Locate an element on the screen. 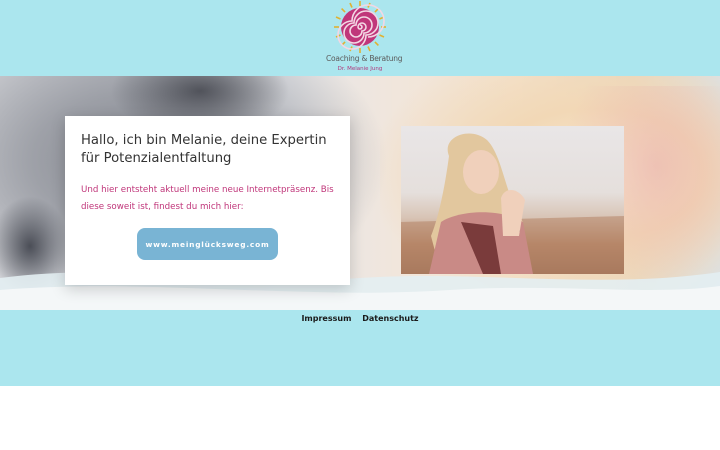 This screenshot has width=720, height=450. spiral-sun-icon is located at coordinates (360, 27).